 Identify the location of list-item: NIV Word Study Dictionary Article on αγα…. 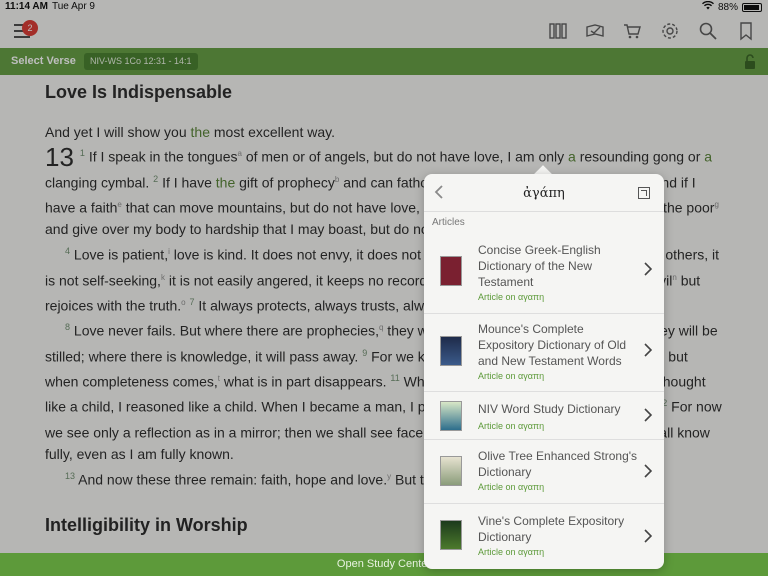
(544, 416).